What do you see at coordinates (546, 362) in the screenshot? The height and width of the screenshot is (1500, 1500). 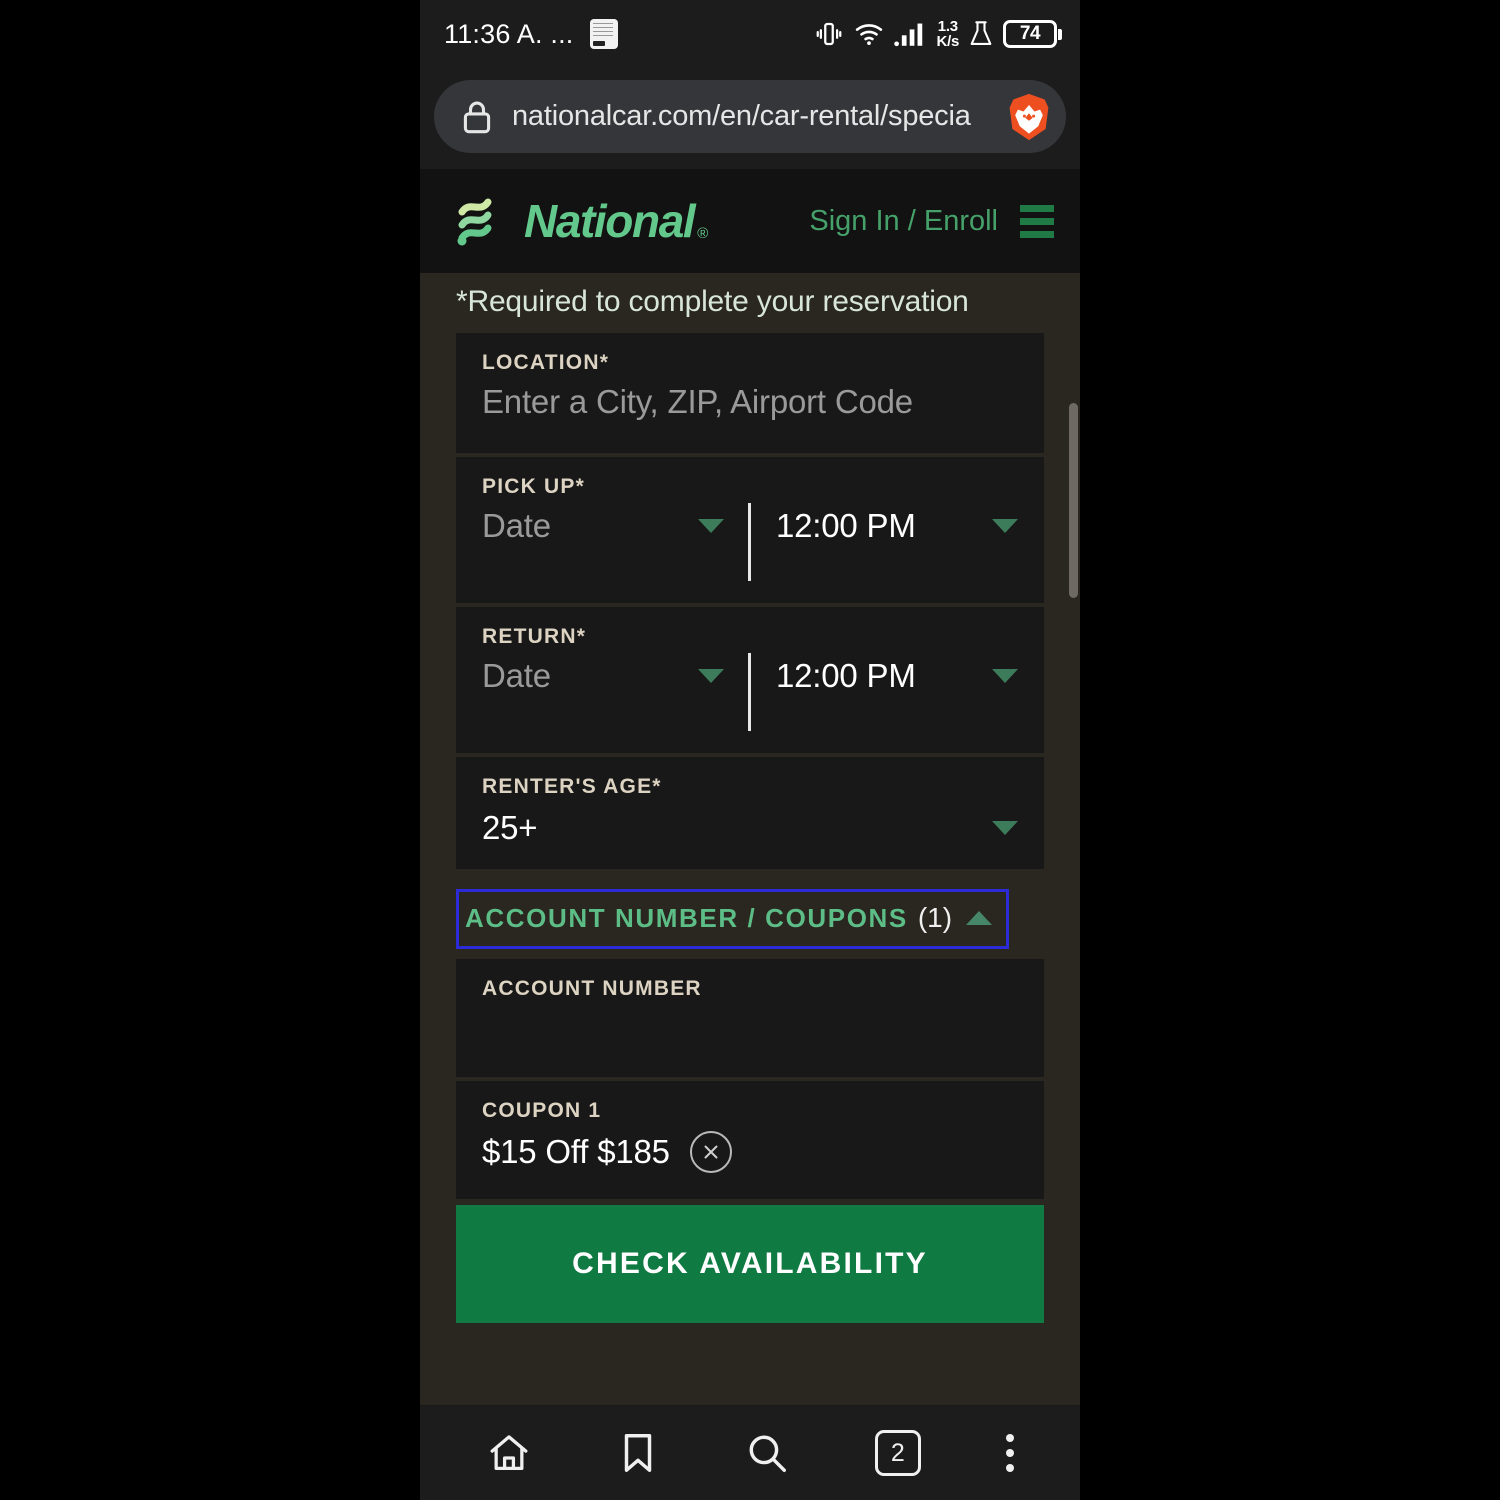 I see `location-label: LOCATION*` at bounding box center [546, 362].